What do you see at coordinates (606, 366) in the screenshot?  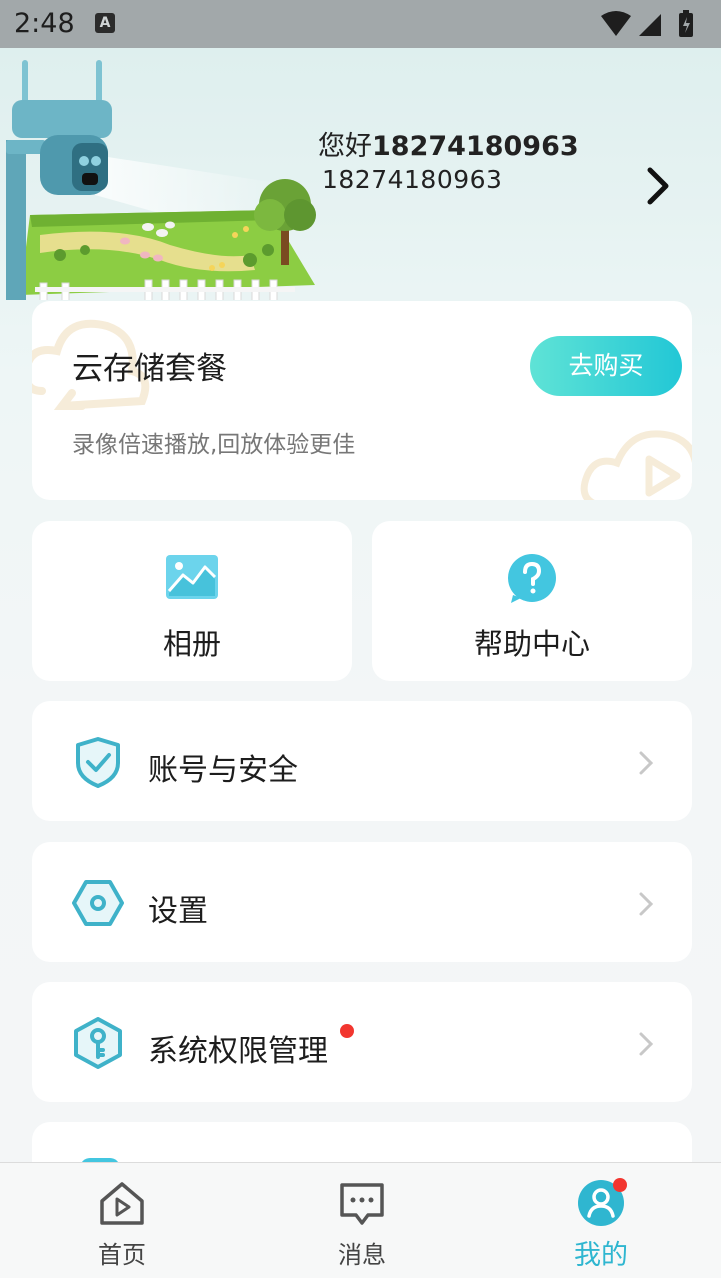 I see `buy-button: 去购买` at bounding box center [606, 366].